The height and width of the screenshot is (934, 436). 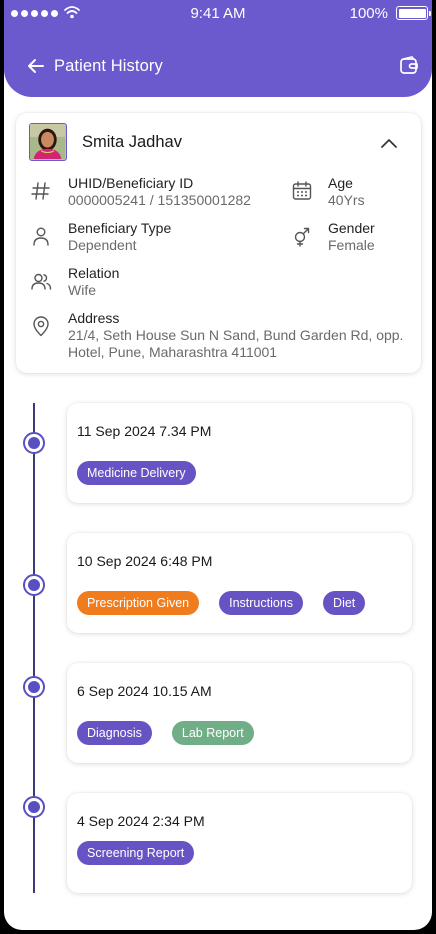 What do you see at coordinates (131, 183) in the screenshot?
I see `uhid-label: UHID/Beneficiary ID` at bounding box center [131, 183].